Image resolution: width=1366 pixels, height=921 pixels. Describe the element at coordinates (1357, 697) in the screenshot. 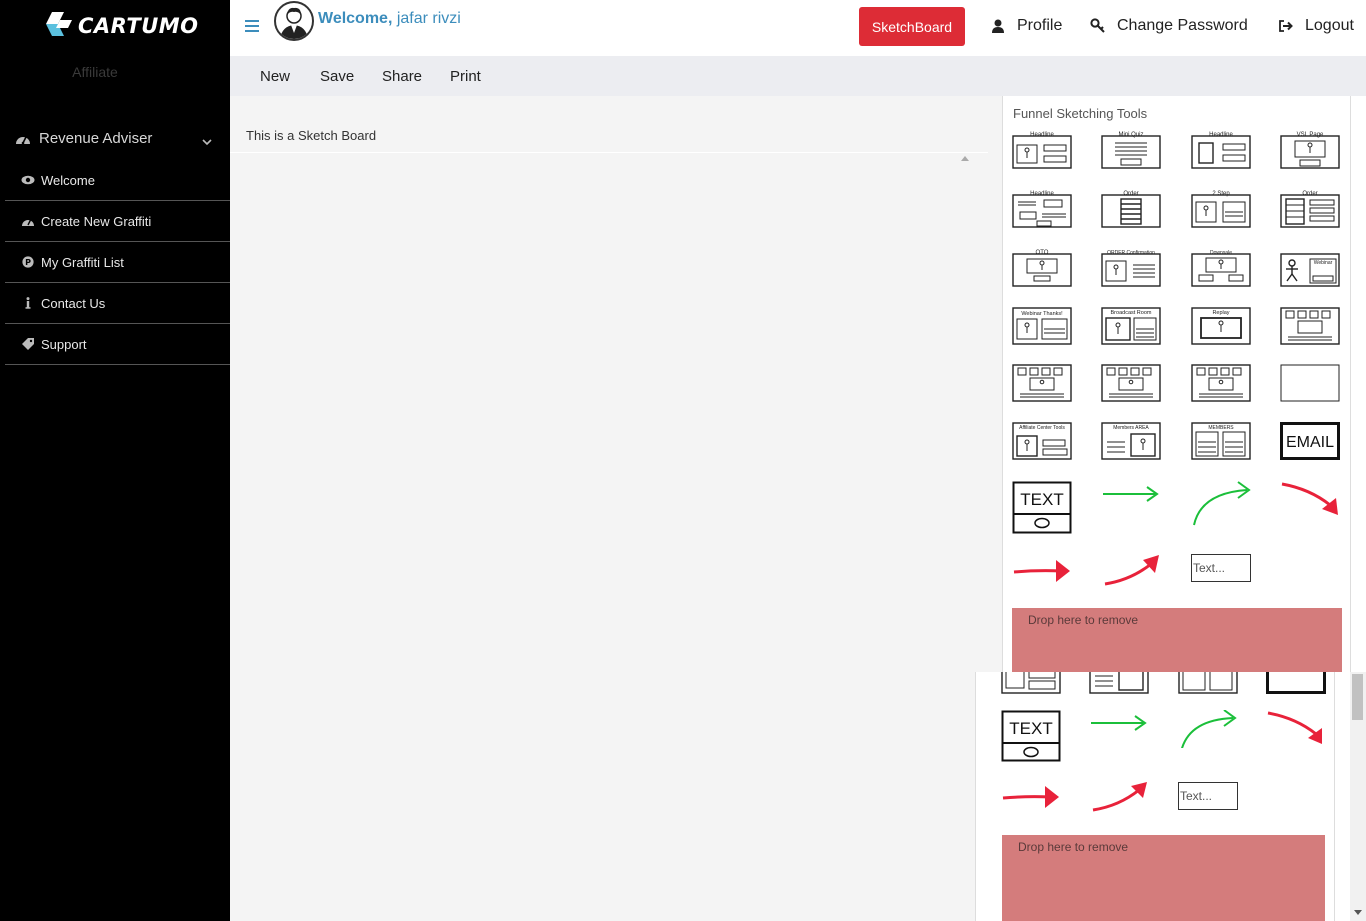

I see `scrollbar-thumb` at that location.